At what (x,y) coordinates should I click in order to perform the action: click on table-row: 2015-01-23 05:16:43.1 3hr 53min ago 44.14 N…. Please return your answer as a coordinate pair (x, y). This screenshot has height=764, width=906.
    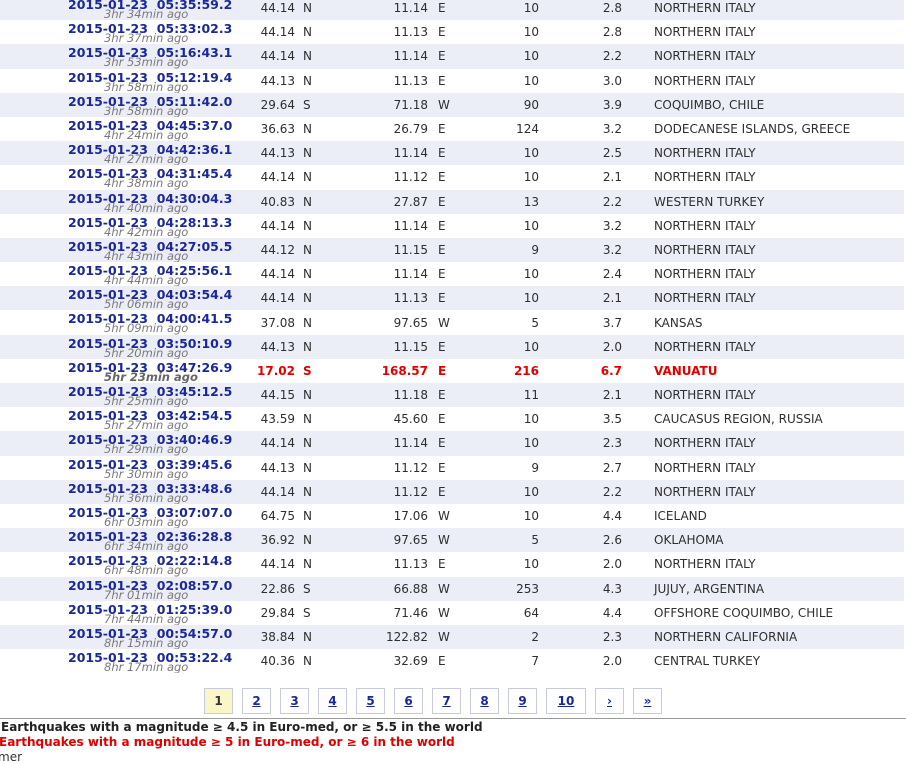
    Looking at the image, I should click on (452, 56).